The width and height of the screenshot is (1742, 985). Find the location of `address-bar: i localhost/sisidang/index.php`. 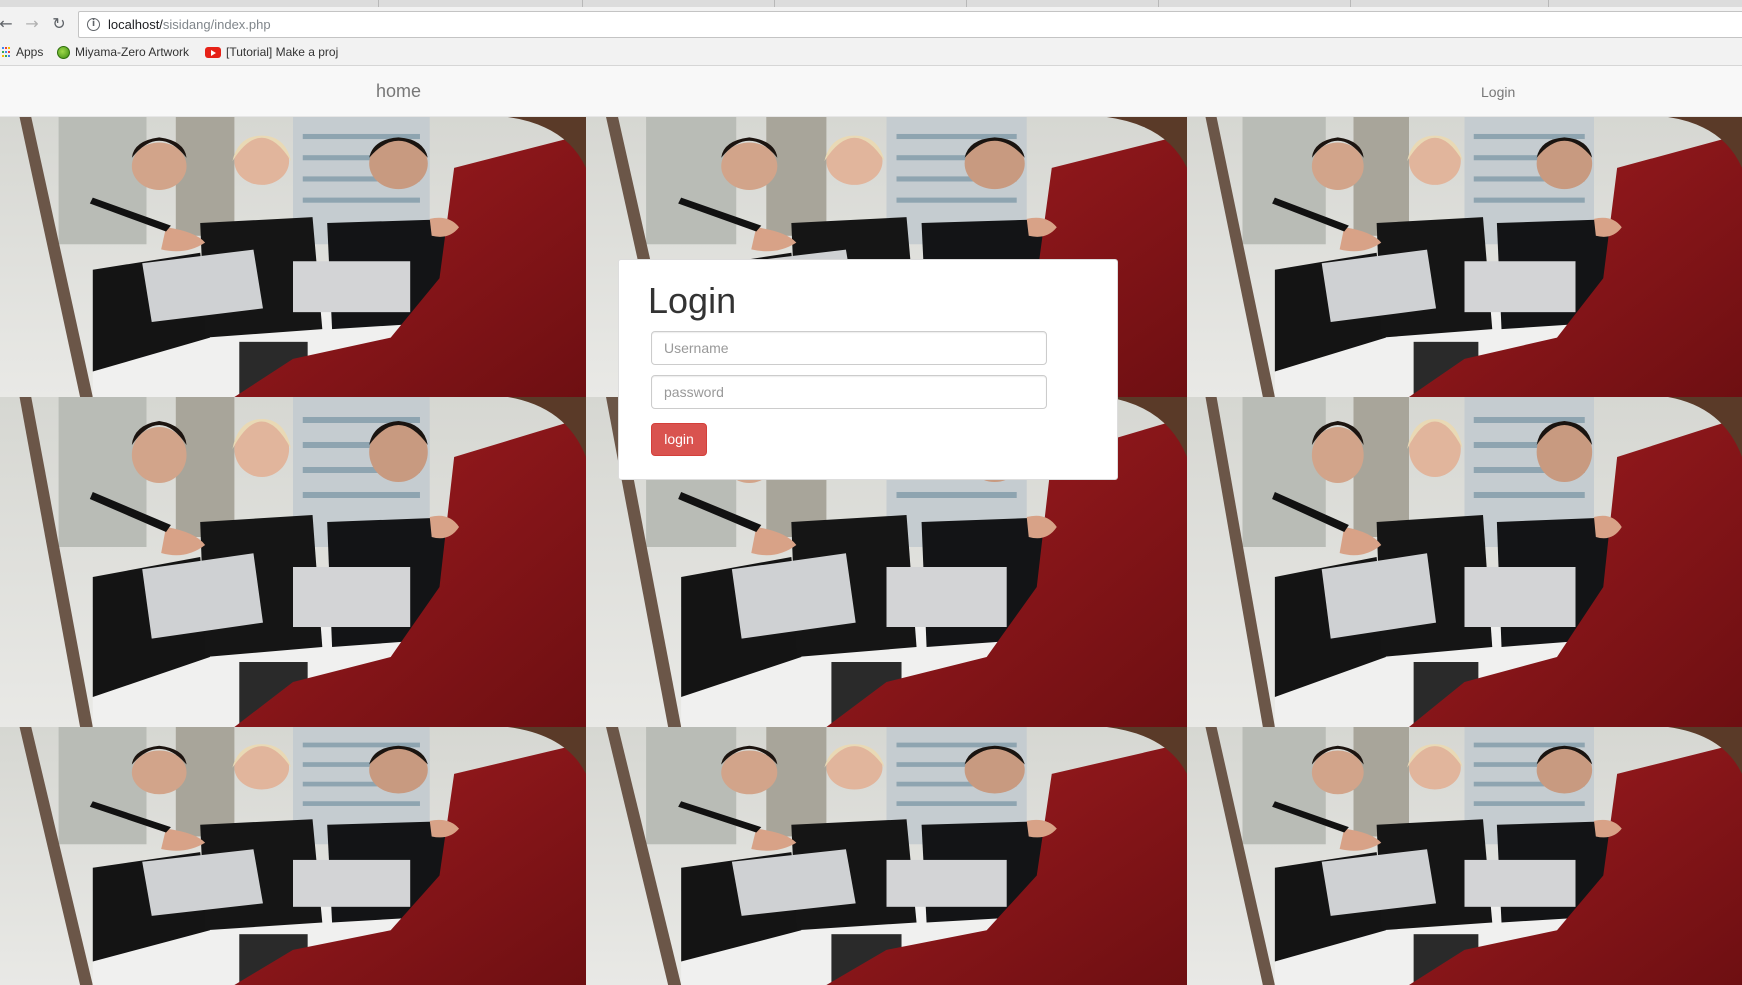

address-bar: i localhost/sisidang/index.php is located at coordinates (910, 24).